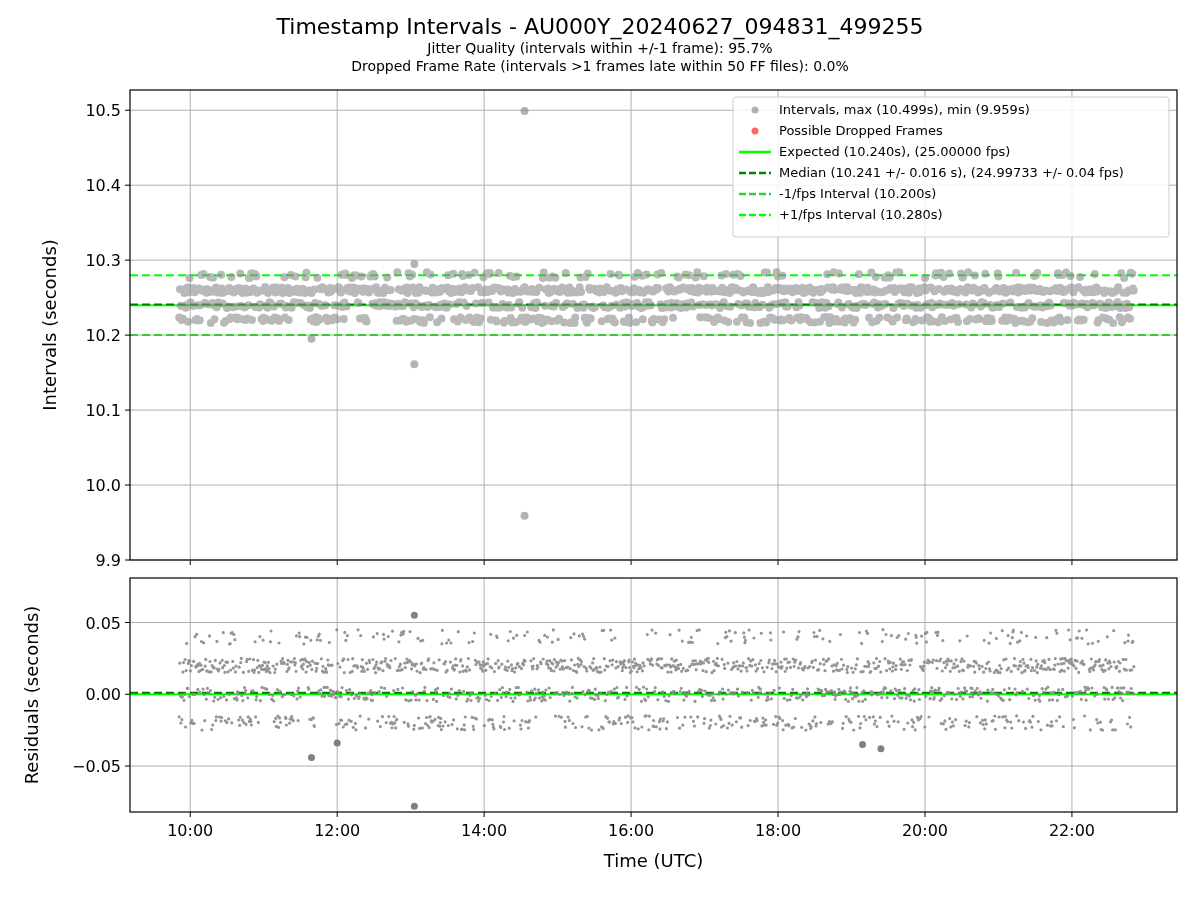 This screenshot has width=1200, height=900. Describe the element at coordinates (103, 186) in the screenshot. I see `tick-label: 10.4` at that location.